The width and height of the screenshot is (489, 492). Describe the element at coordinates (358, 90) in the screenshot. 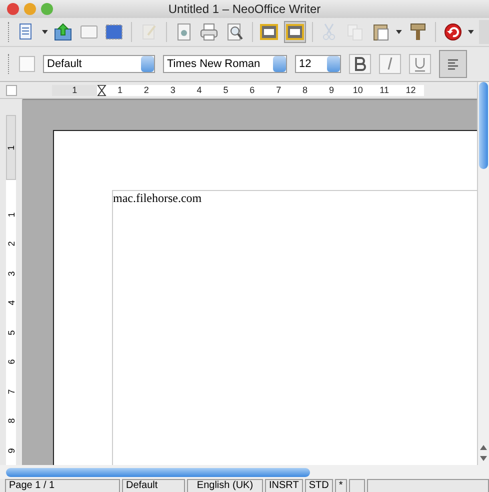

I see `ruler-number: 10` at that location.